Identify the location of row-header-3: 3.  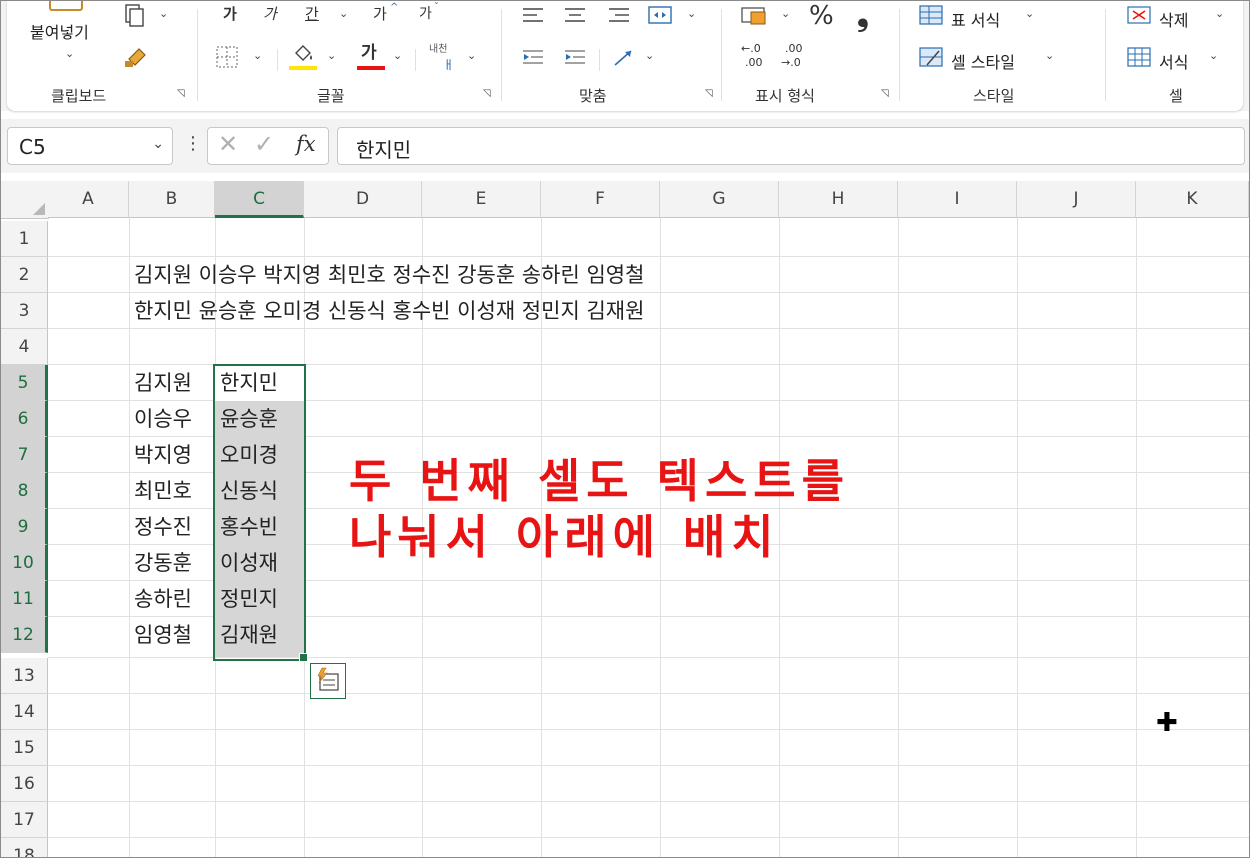
(24, 311).